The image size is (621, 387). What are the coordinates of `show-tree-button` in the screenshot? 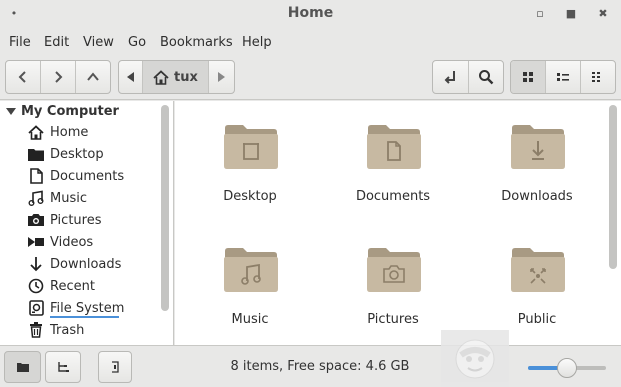 It's located at (63, 367).